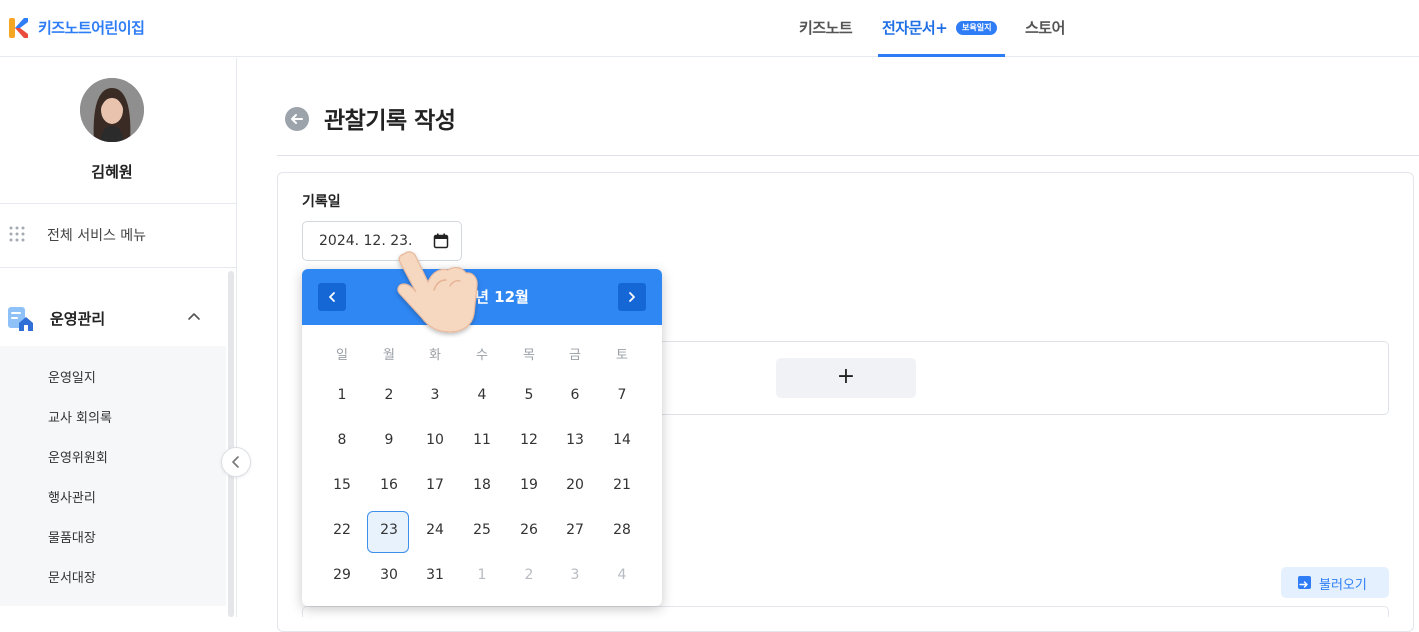 The image size is (1419, 632). What do you see at coordinates (482, 395) in the screenshot?
I see `calendar-day: 4` at bounding box center [482, 395].